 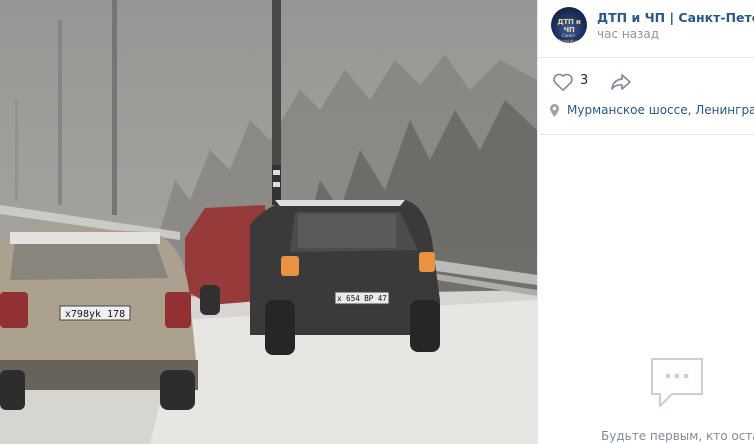 What do you see at coordinates (677, 382) in the screenshot?
I see `comment-icon` at bounding box center [677, 382].